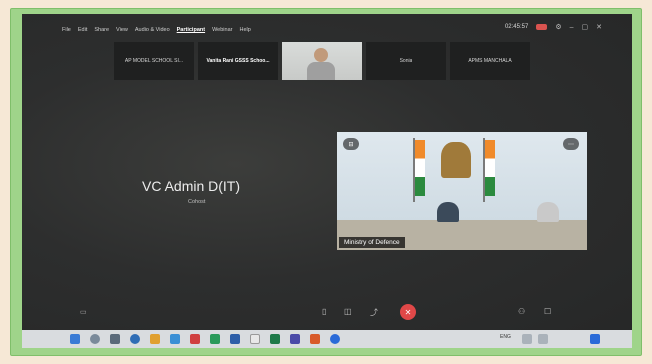 The height and width of the screenshot is (364, 652). What do you see at coordinates (115, 339) in the screenshot?
I see `task-view-icon` at bounding box center [115, 339].